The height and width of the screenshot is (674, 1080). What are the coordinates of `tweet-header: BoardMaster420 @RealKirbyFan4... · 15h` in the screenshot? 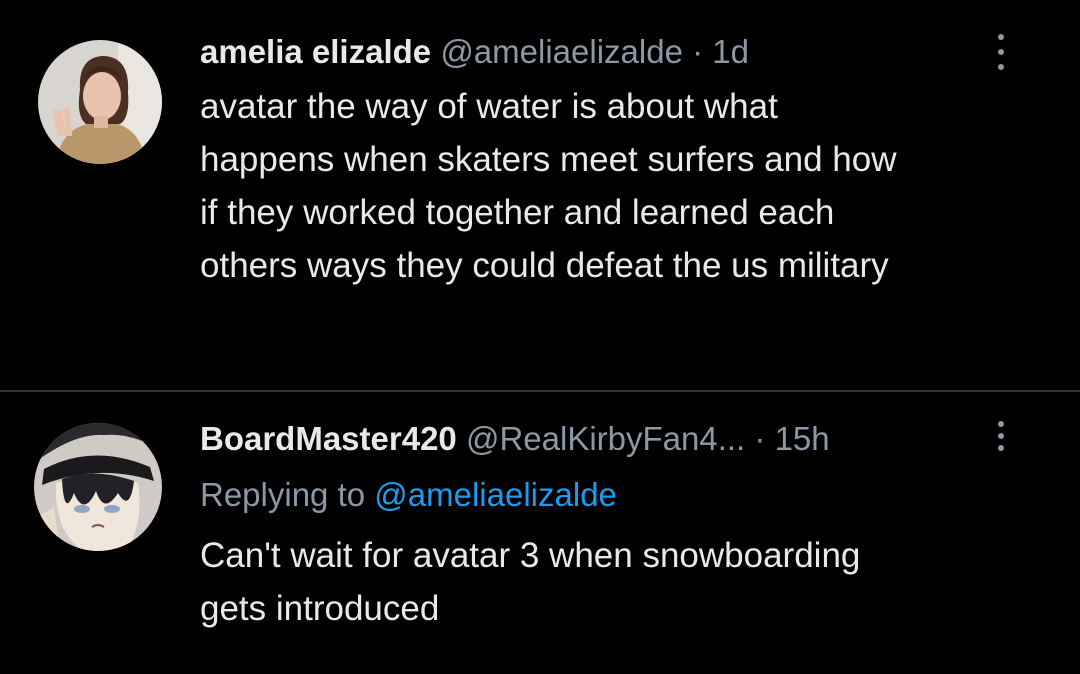 It's located at (515, 439).